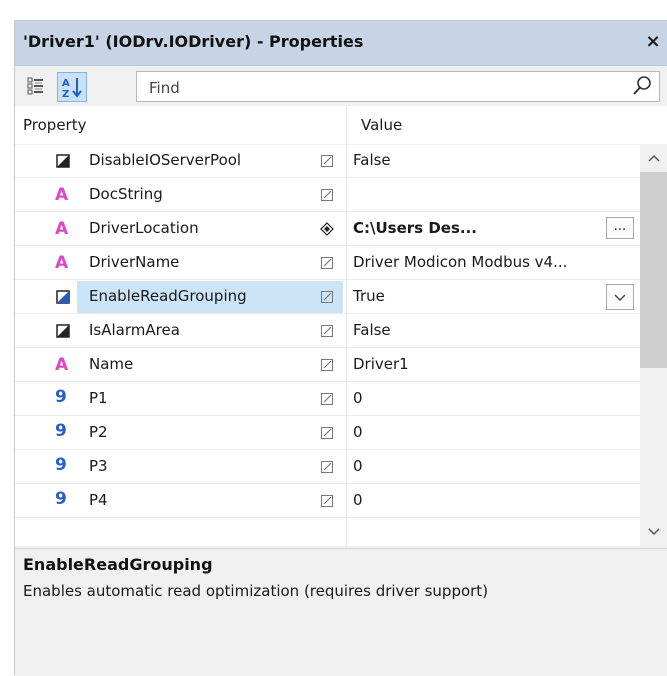 The image size is (667, 676). What do you see at coordinates (478, 194) in the screenshot?
I see `property-value` at bounding box center [478, 194].